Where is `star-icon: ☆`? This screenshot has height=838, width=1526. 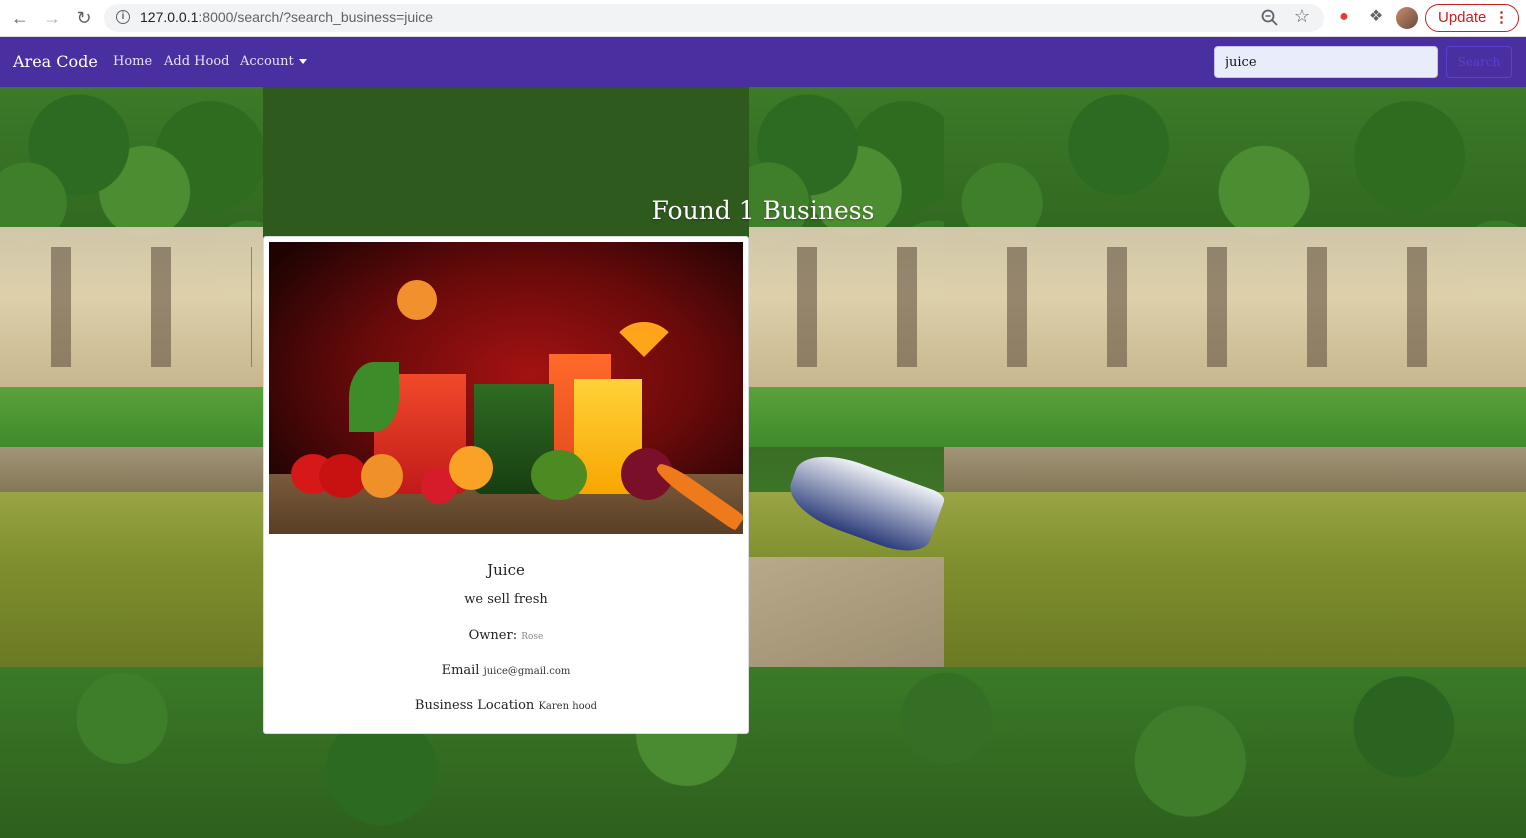
star-icon: ☆ is located at coordinates (1302, 16).